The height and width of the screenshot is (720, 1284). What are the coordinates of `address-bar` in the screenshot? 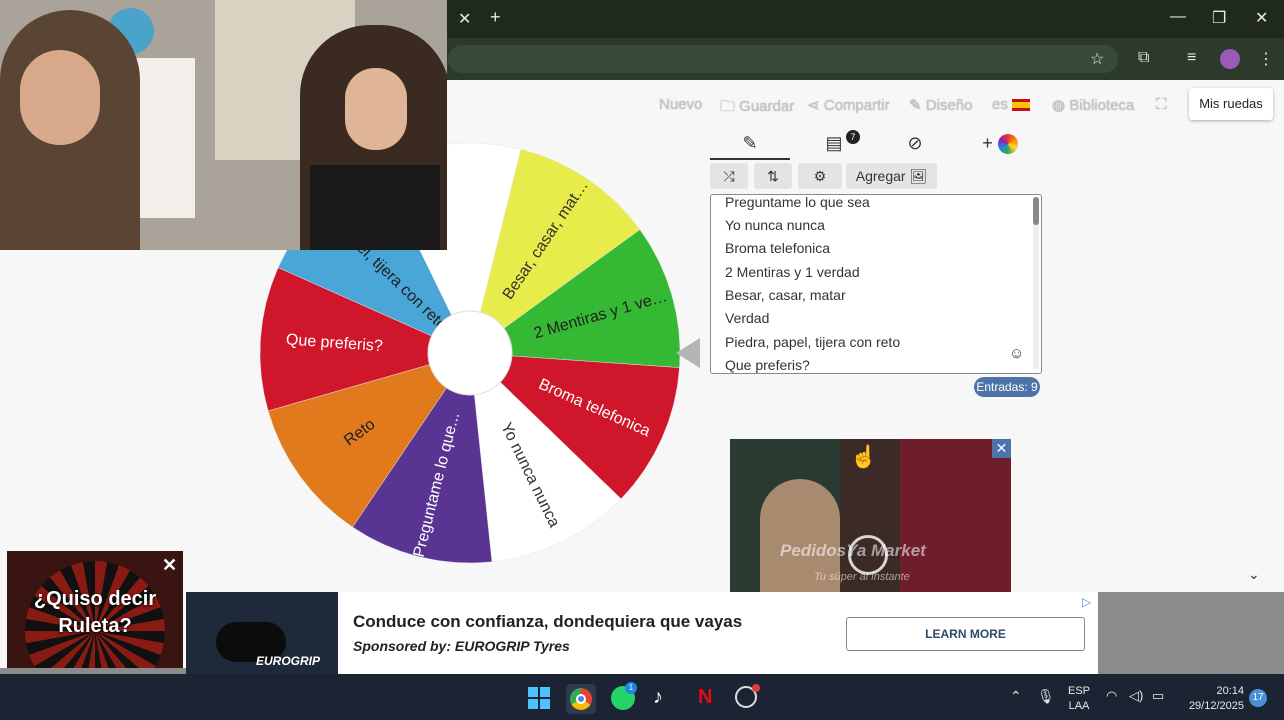 It's located at (783, 59).